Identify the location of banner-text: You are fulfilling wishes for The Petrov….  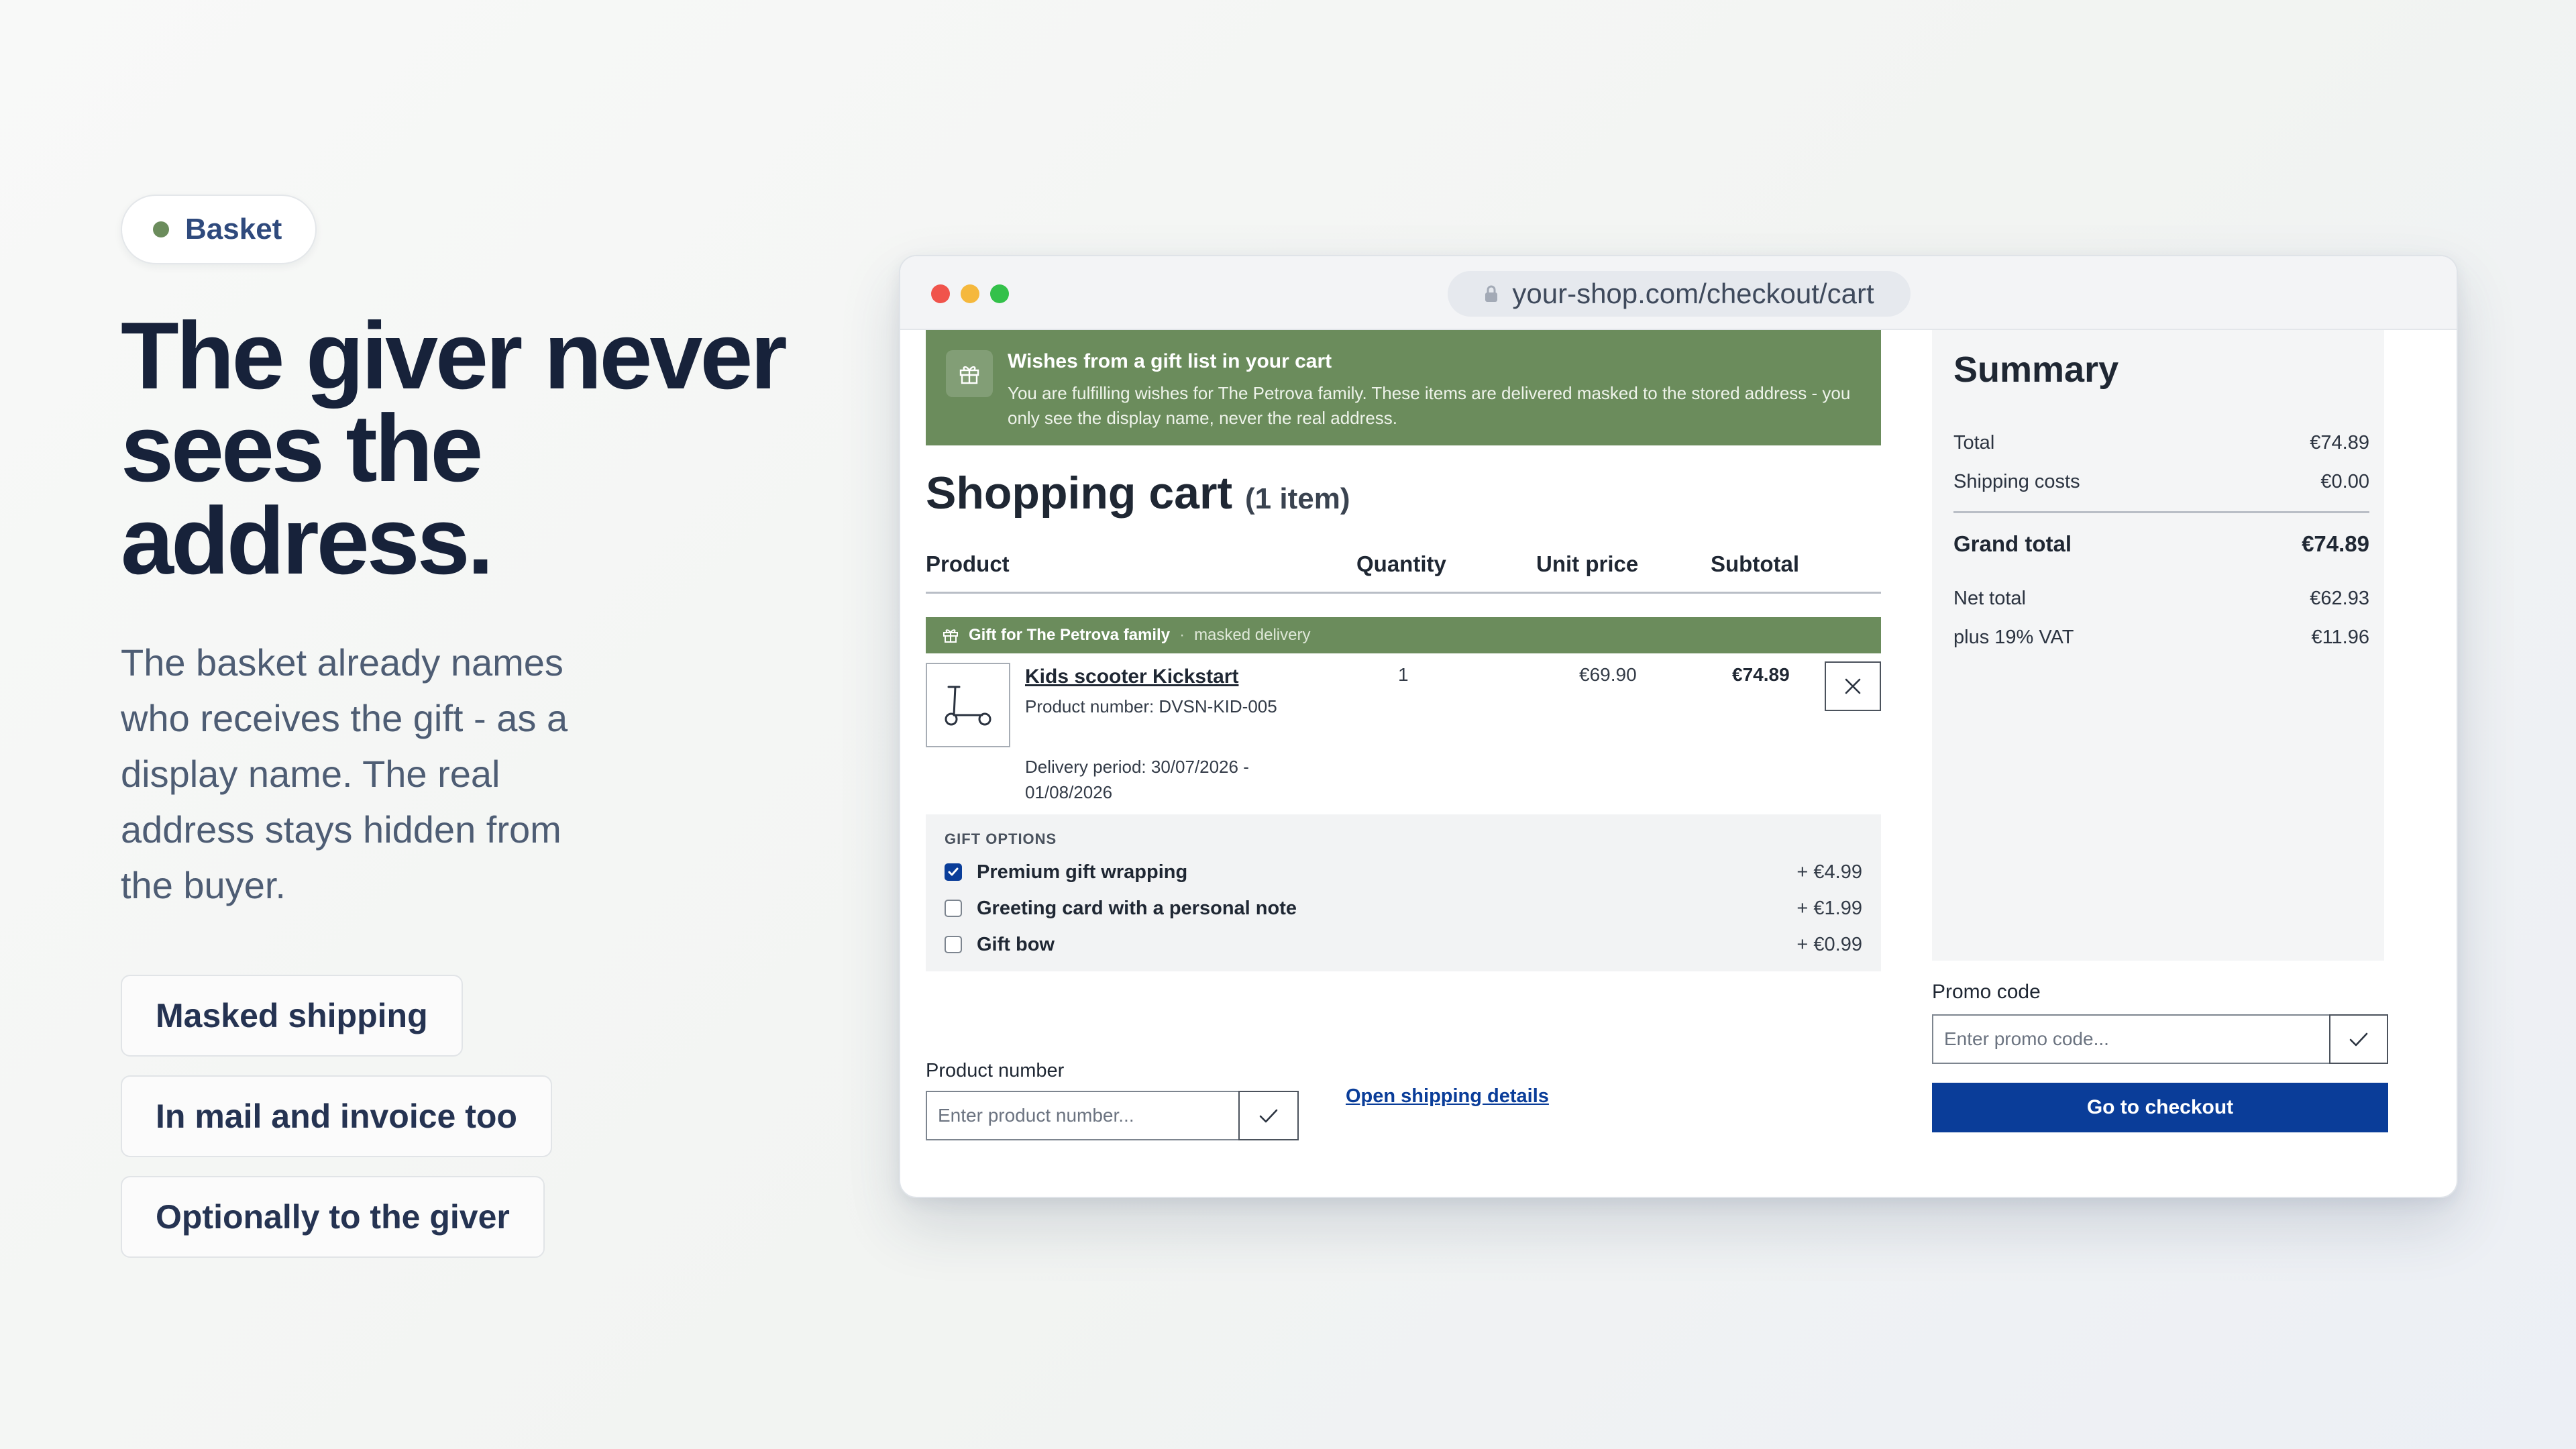
(1429, 405).